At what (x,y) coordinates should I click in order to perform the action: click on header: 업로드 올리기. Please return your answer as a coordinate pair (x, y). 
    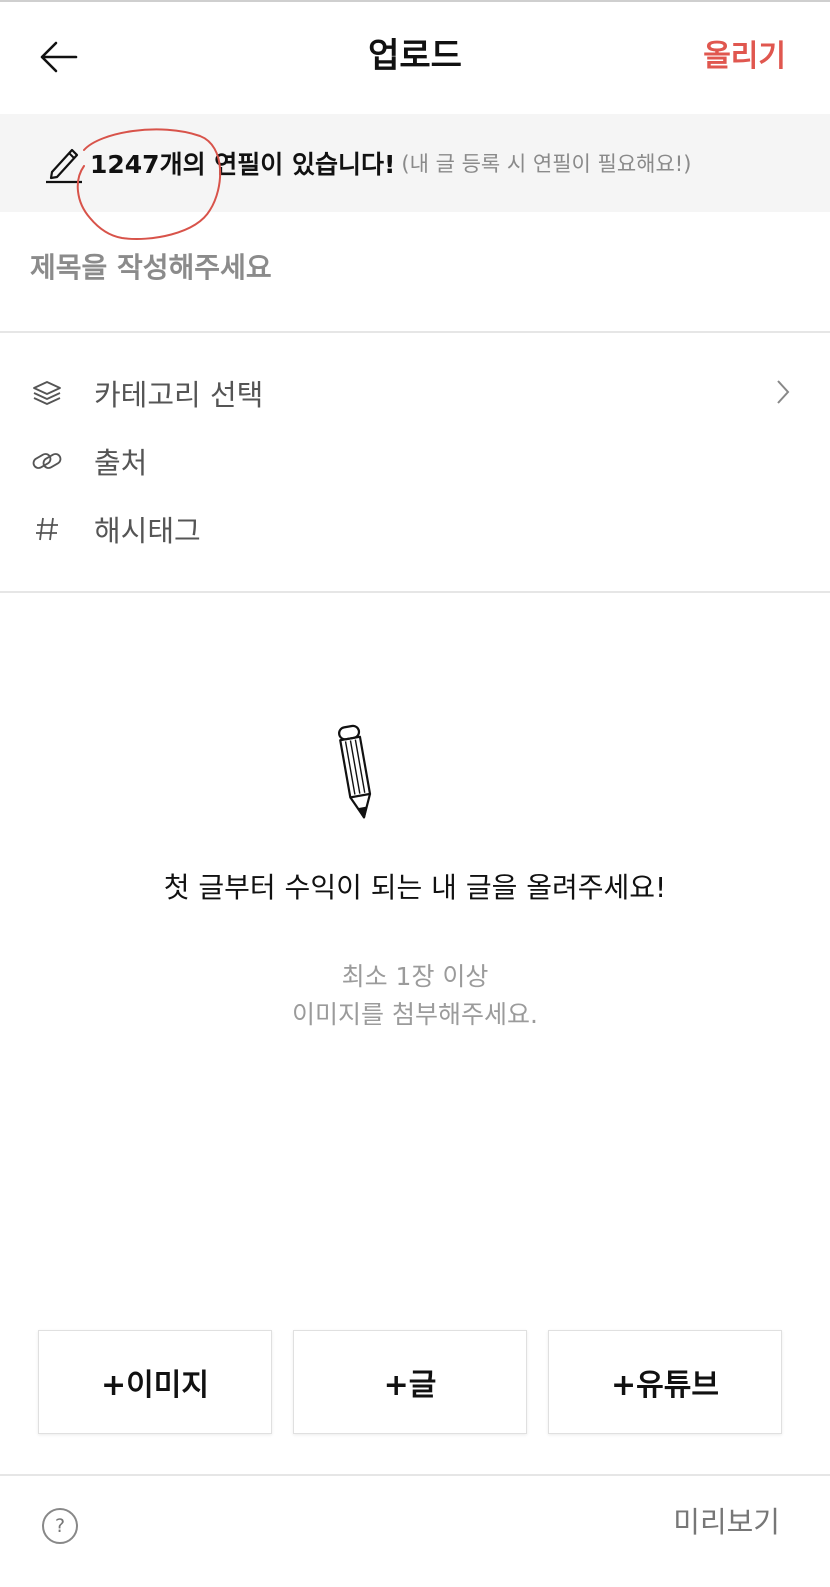
    Looking at the image, I should click on (415, 57).